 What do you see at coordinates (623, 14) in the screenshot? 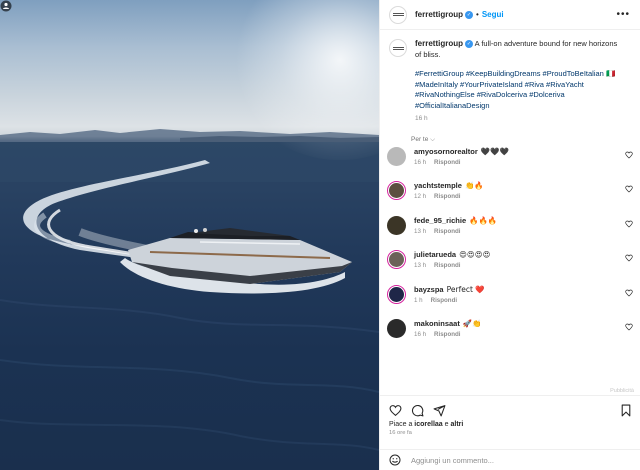
I see `more-icon: •••` at bounding box center [623, 14].